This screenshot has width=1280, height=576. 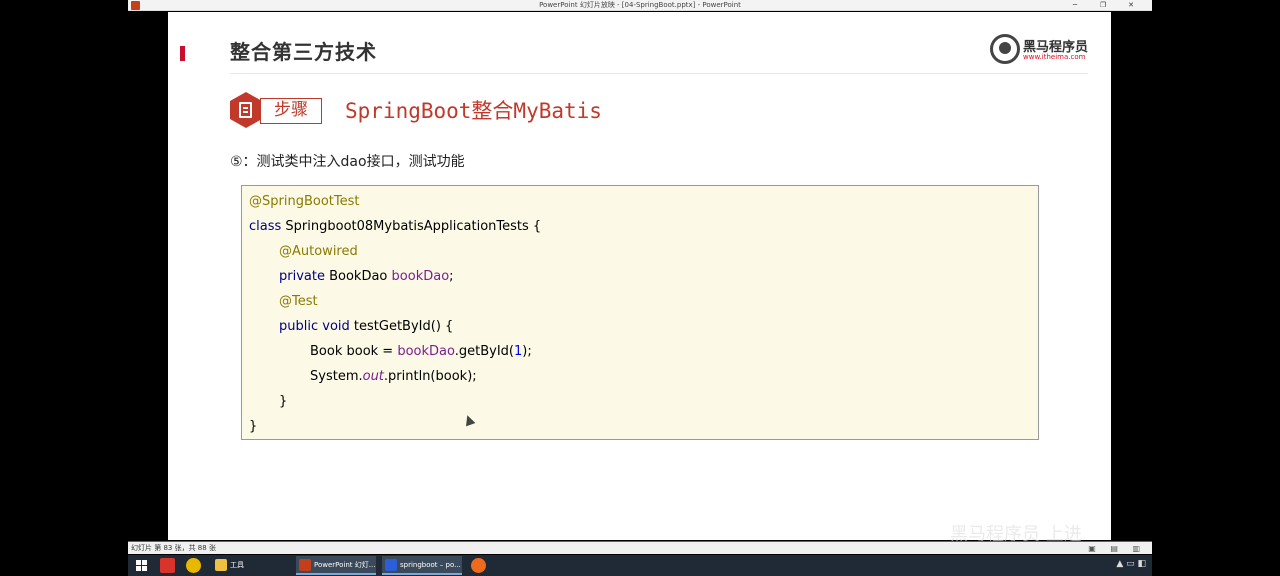 I want to click on step-label: 步骤, so click(x=291, y=111).